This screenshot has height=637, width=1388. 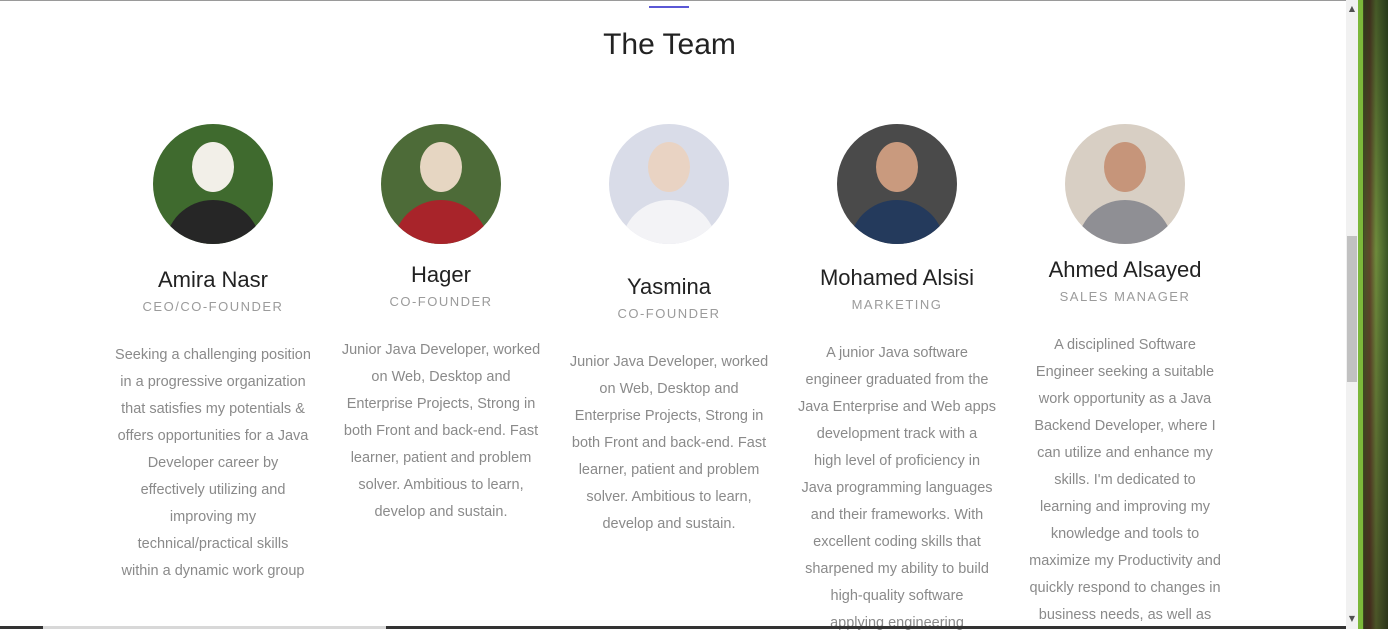 I want to click on member-name: Ahmed Alsayed, so click(x=1125, y=269).